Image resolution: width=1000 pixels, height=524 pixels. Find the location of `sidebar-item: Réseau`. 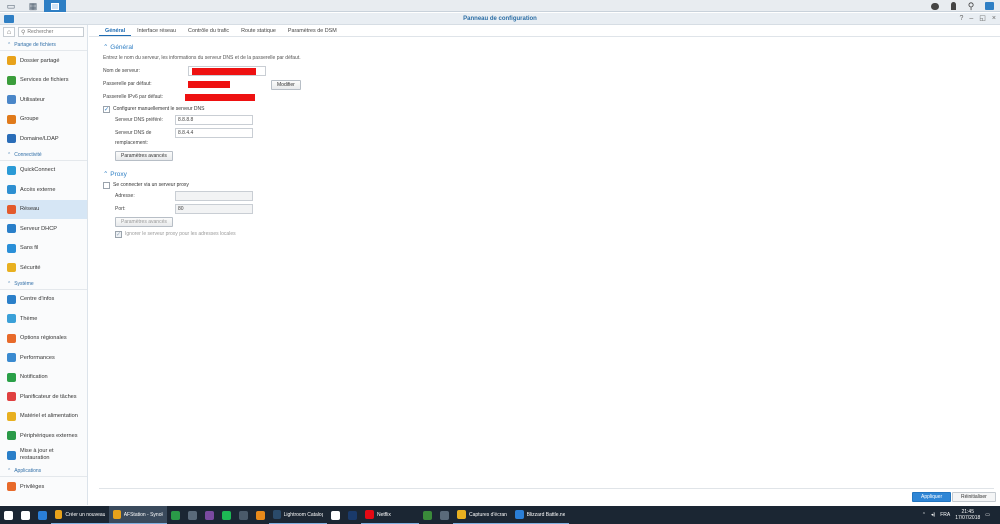

sidebar-item: Réseau is located at coordinates (43, 209).